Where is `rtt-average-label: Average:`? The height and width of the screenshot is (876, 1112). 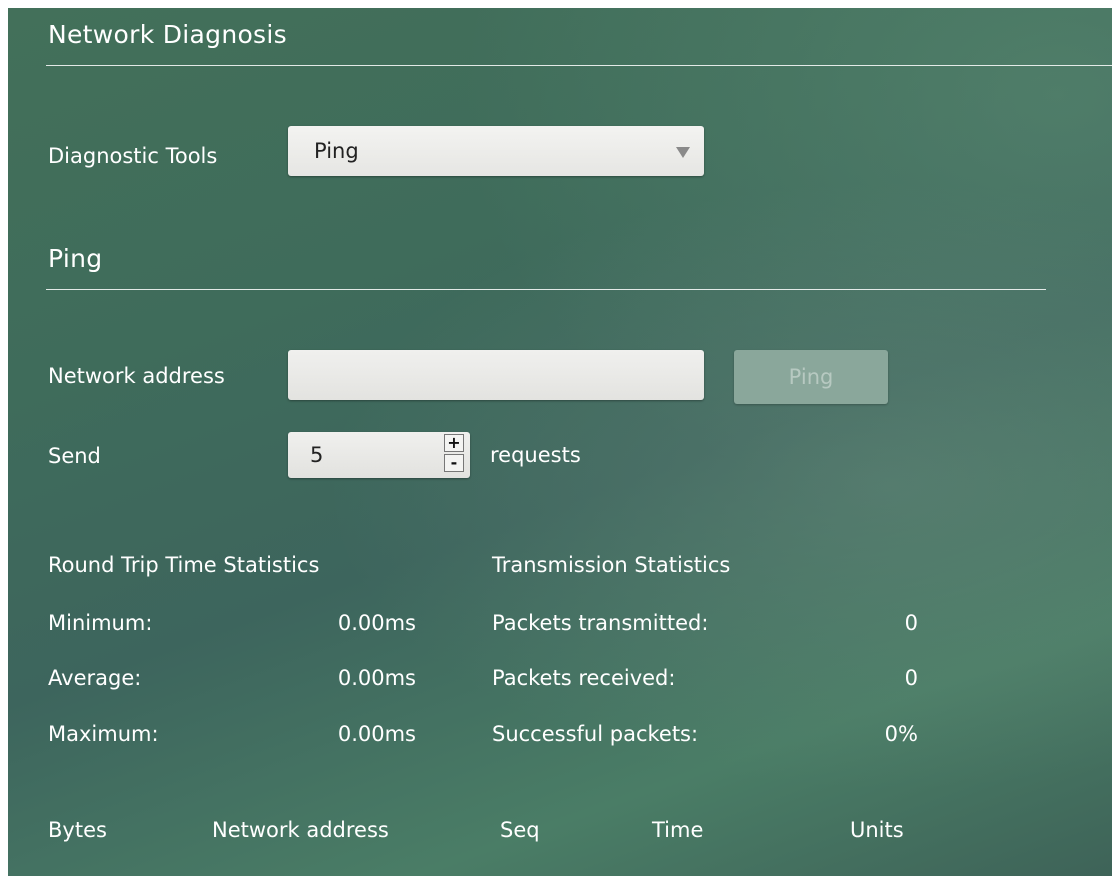 rtt-average-label: Average: is located at coordinates (95, 678).